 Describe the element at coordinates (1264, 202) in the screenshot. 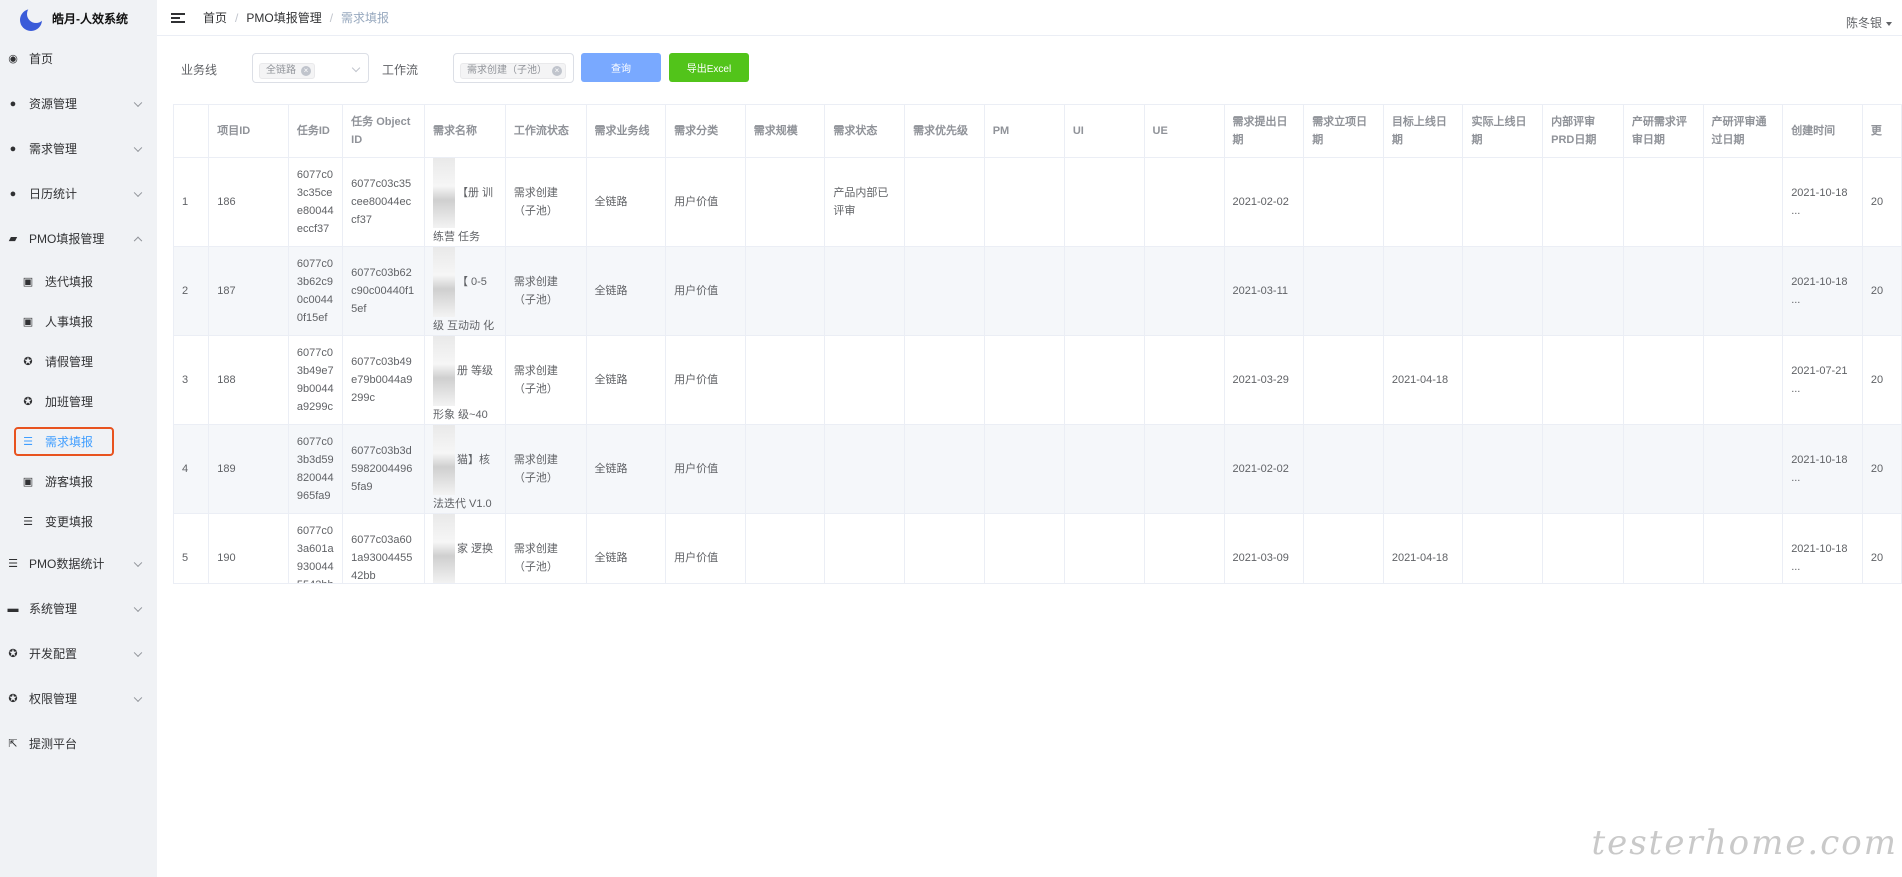

I see `table-cell: 2021-02-02` at that location.